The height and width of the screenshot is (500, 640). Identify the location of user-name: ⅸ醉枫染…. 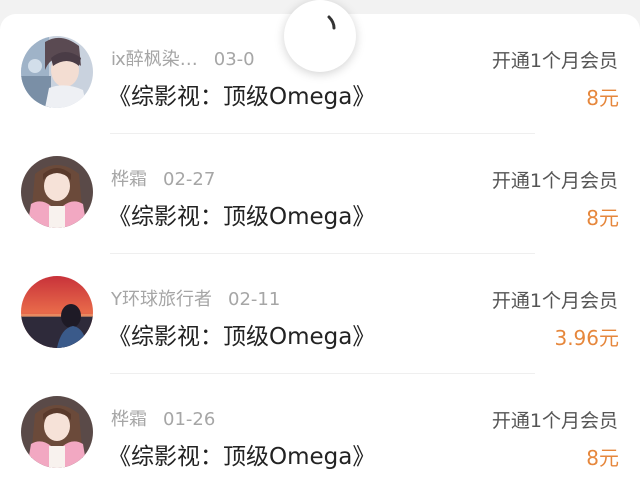
(154, 59).